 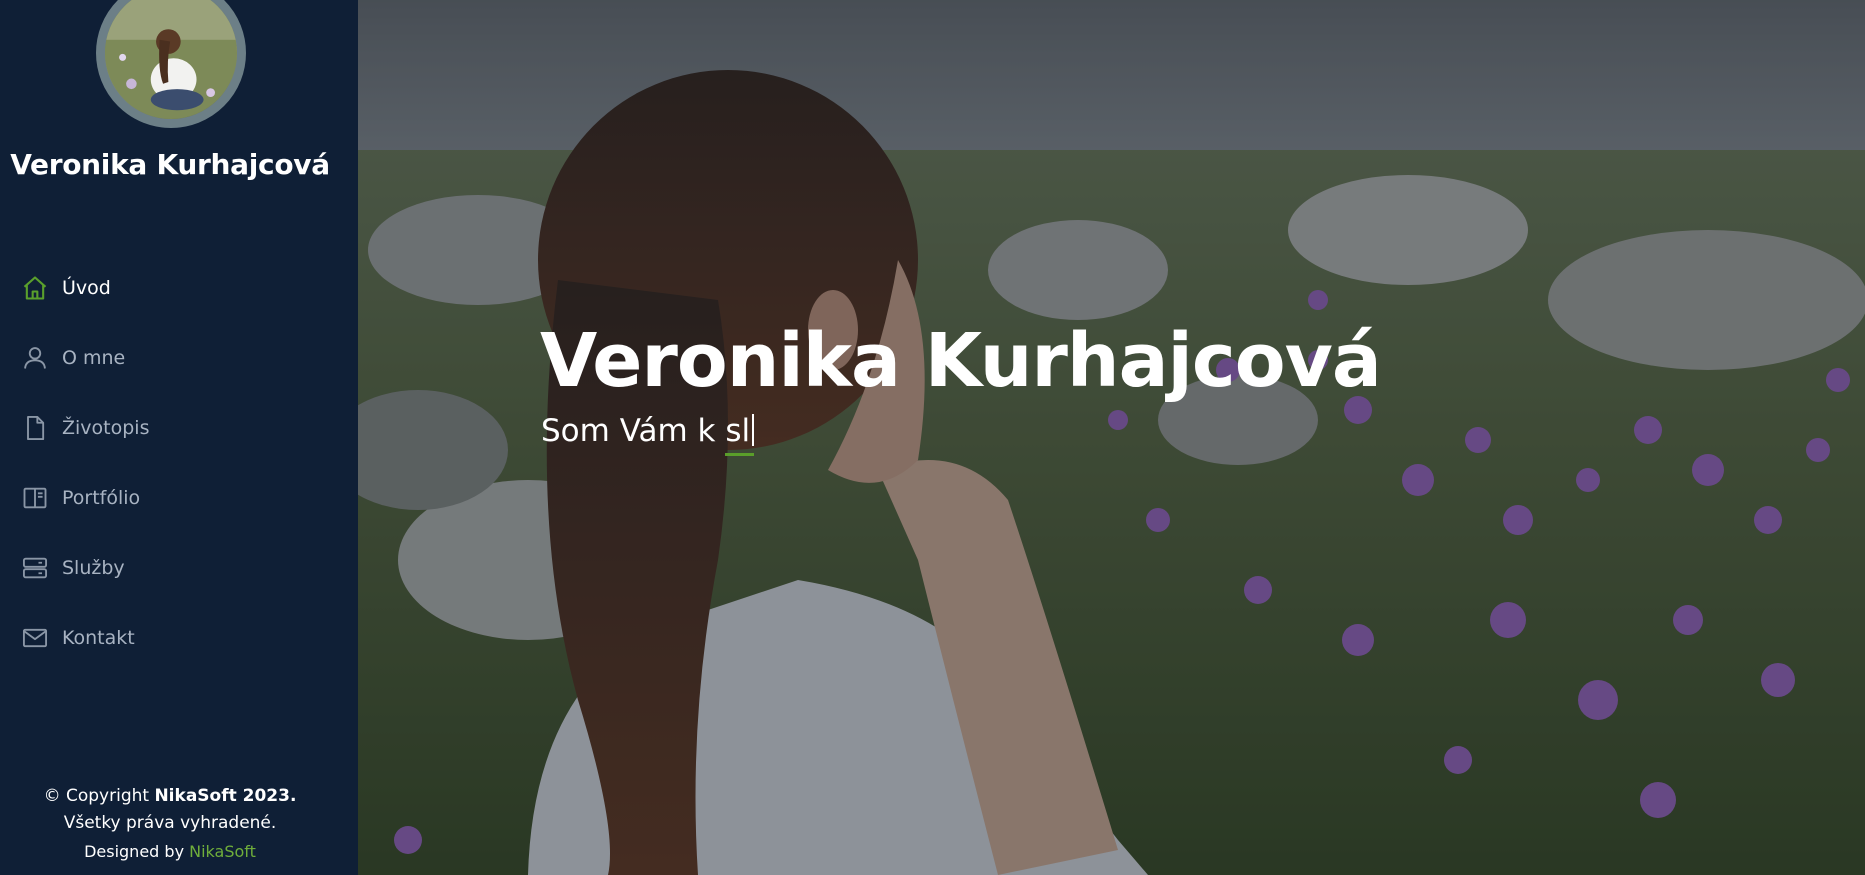 I want to click on nav-item-label: Životopis, so click(x=106, y=428).